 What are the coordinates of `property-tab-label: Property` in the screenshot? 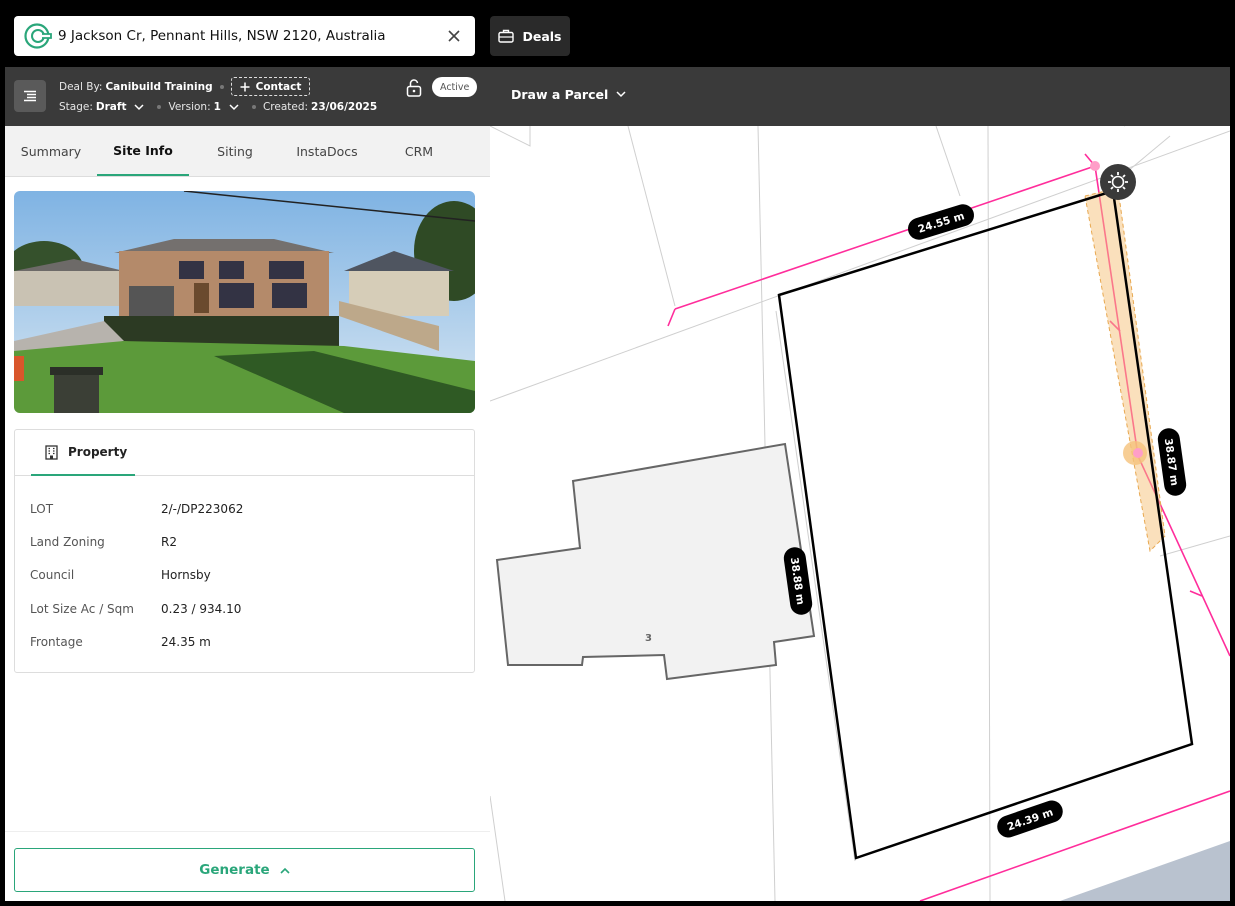 It's located at (98, 452).